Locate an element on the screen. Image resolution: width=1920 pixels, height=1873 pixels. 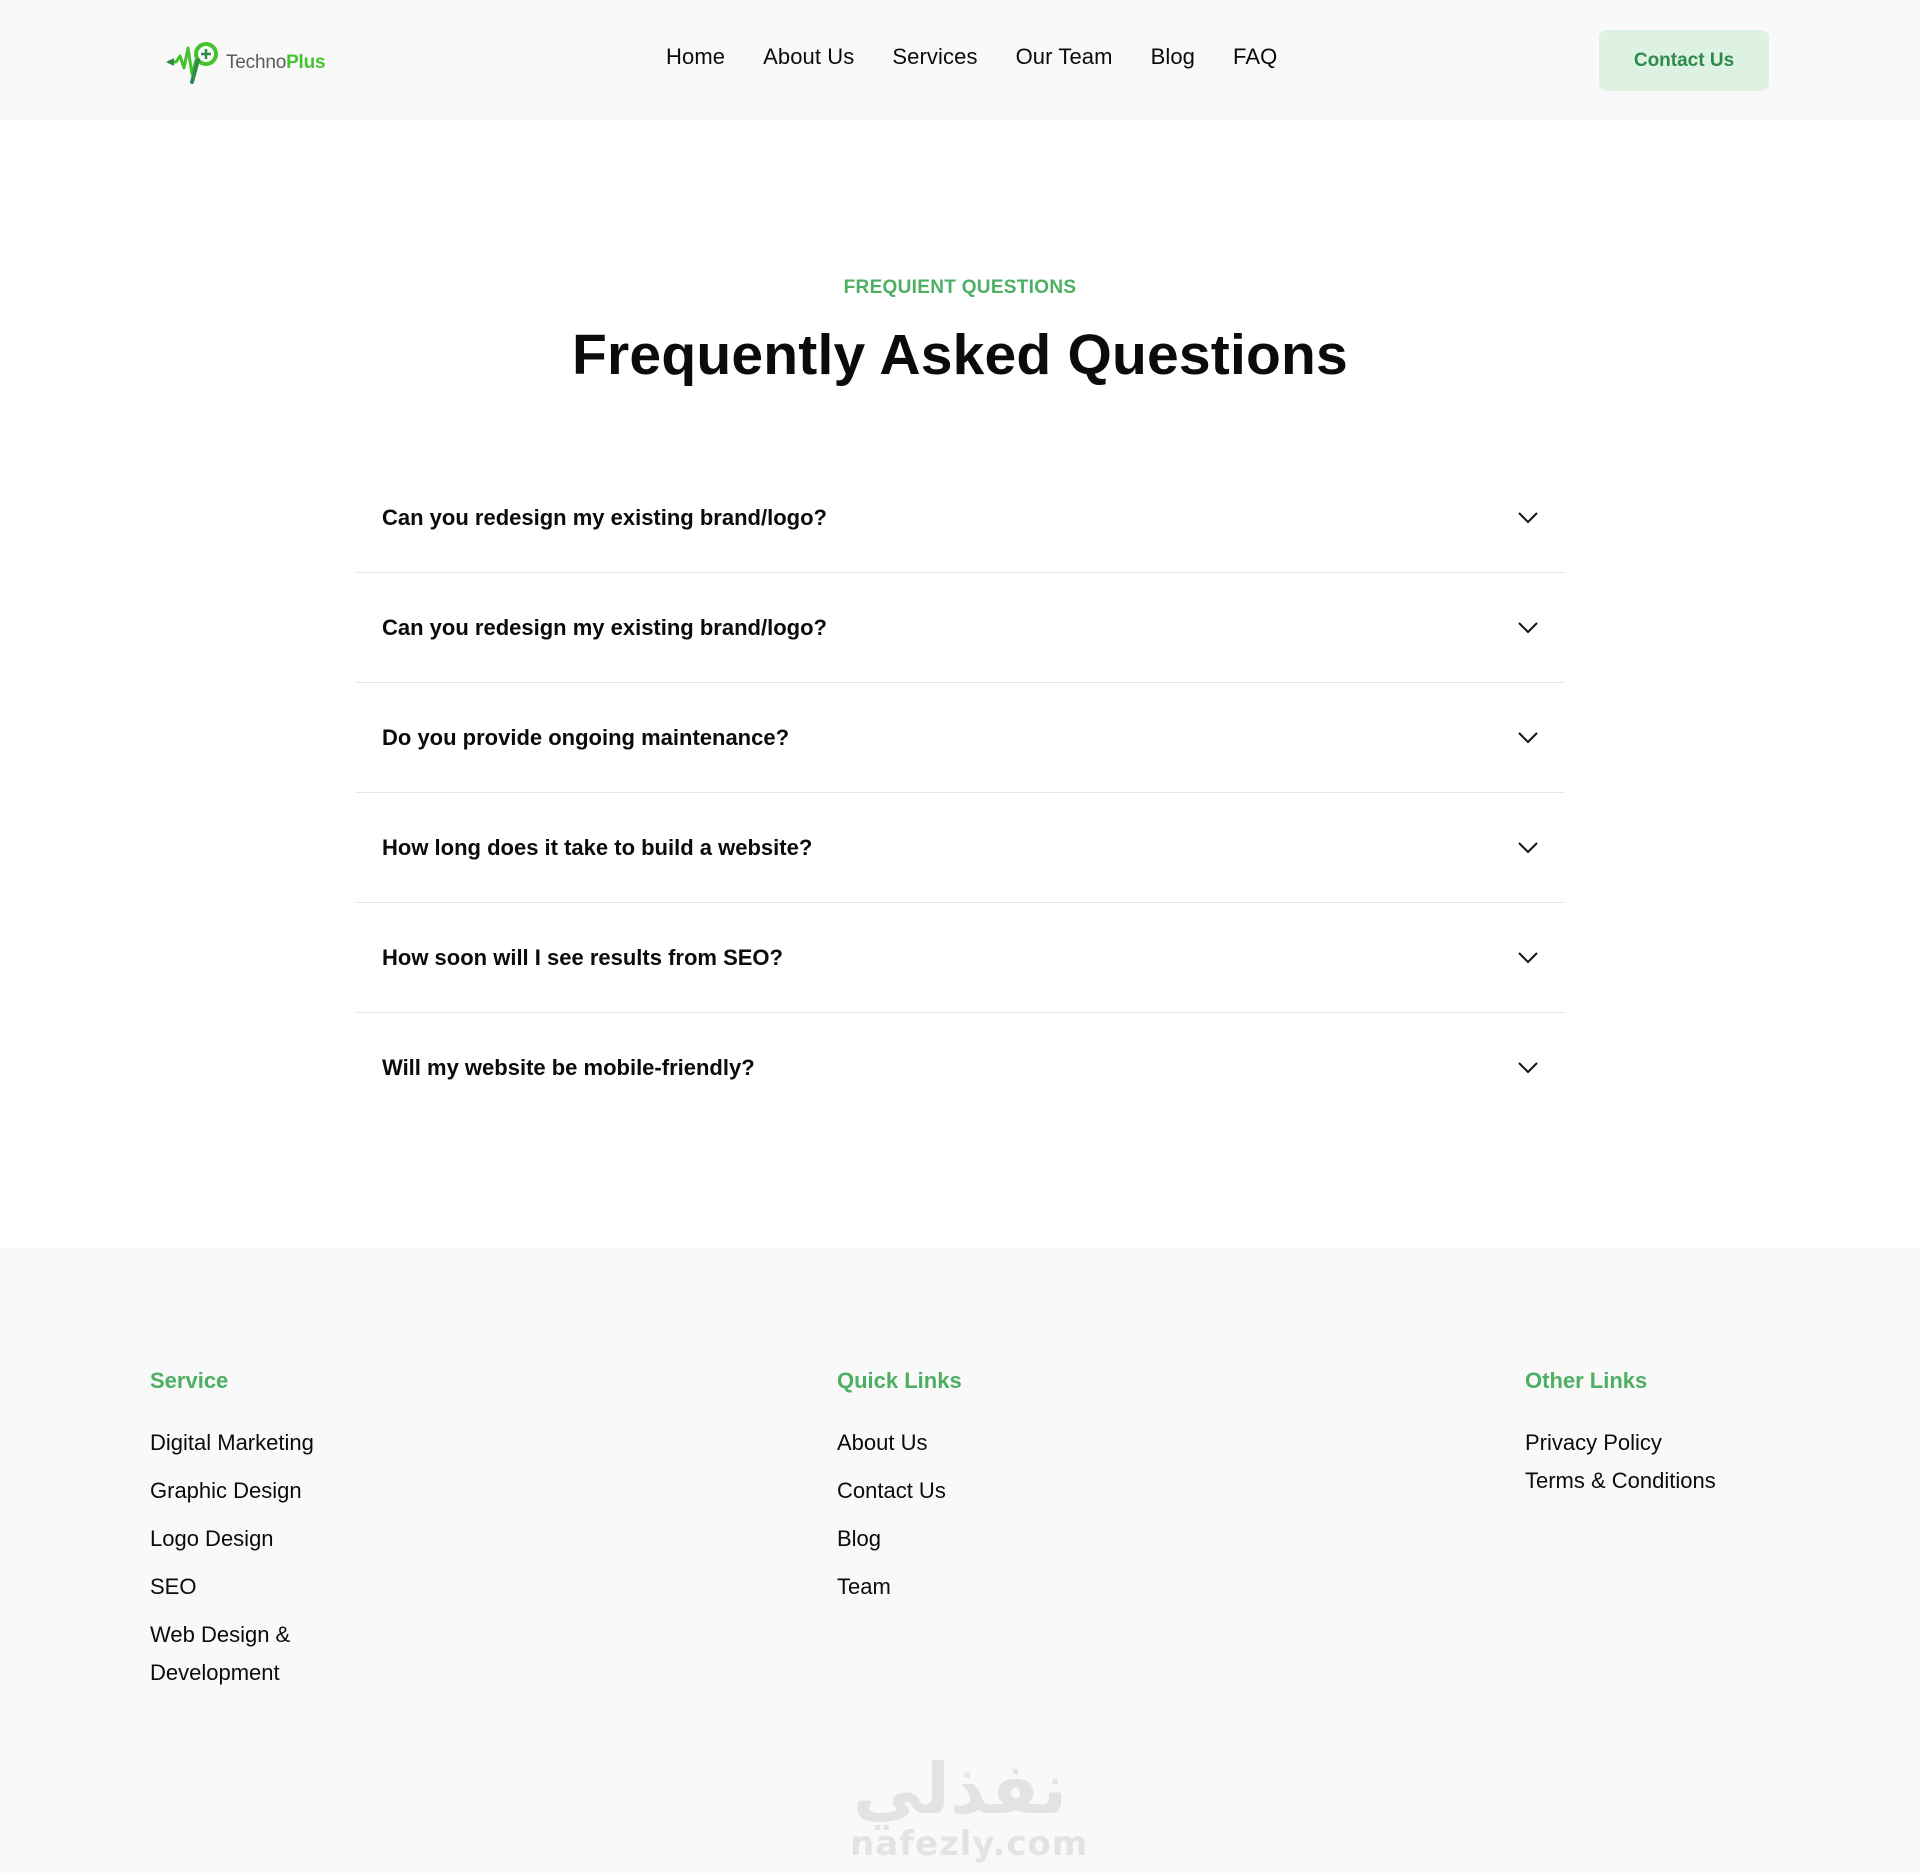
nav-services: Services is located at coordinates (934, 57).